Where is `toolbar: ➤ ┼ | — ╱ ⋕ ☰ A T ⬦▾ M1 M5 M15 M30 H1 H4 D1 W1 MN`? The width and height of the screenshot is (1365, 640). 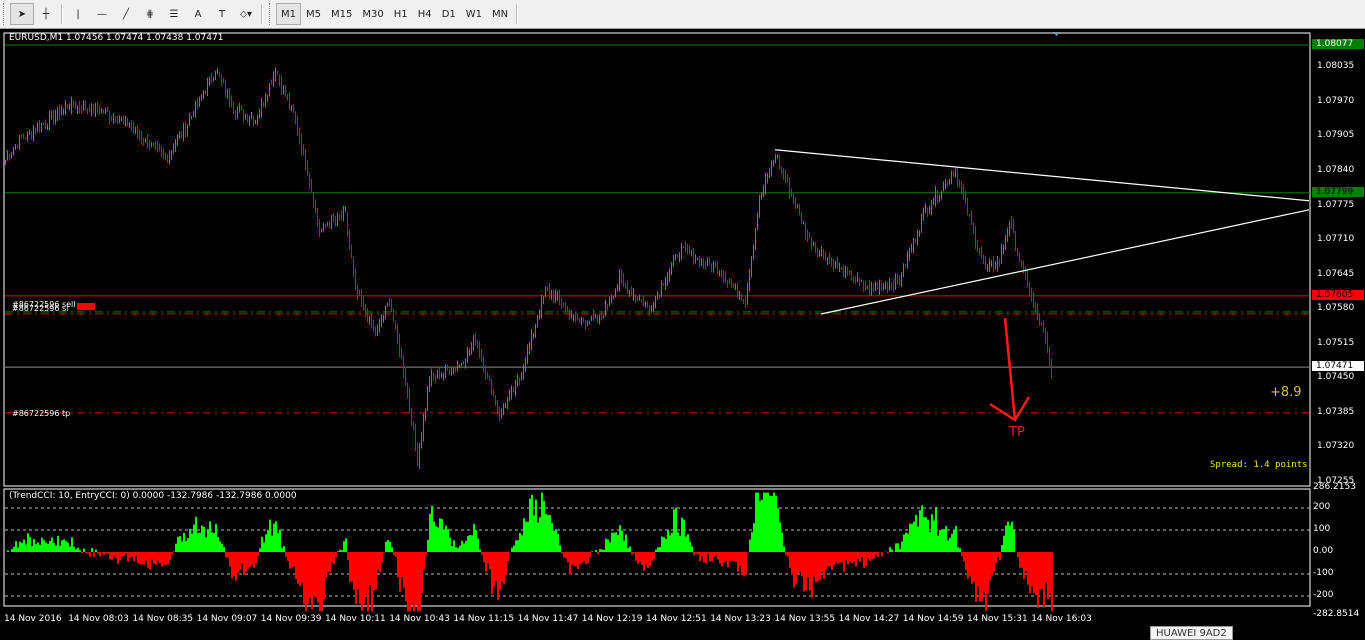 toolbar: ➤ ┼ | — ╱ ⋕ ☰ A T ⬦▾ M1 M5 M15 M30 H1 H4 D1 W1 MN is located at coordinates (682, 14).